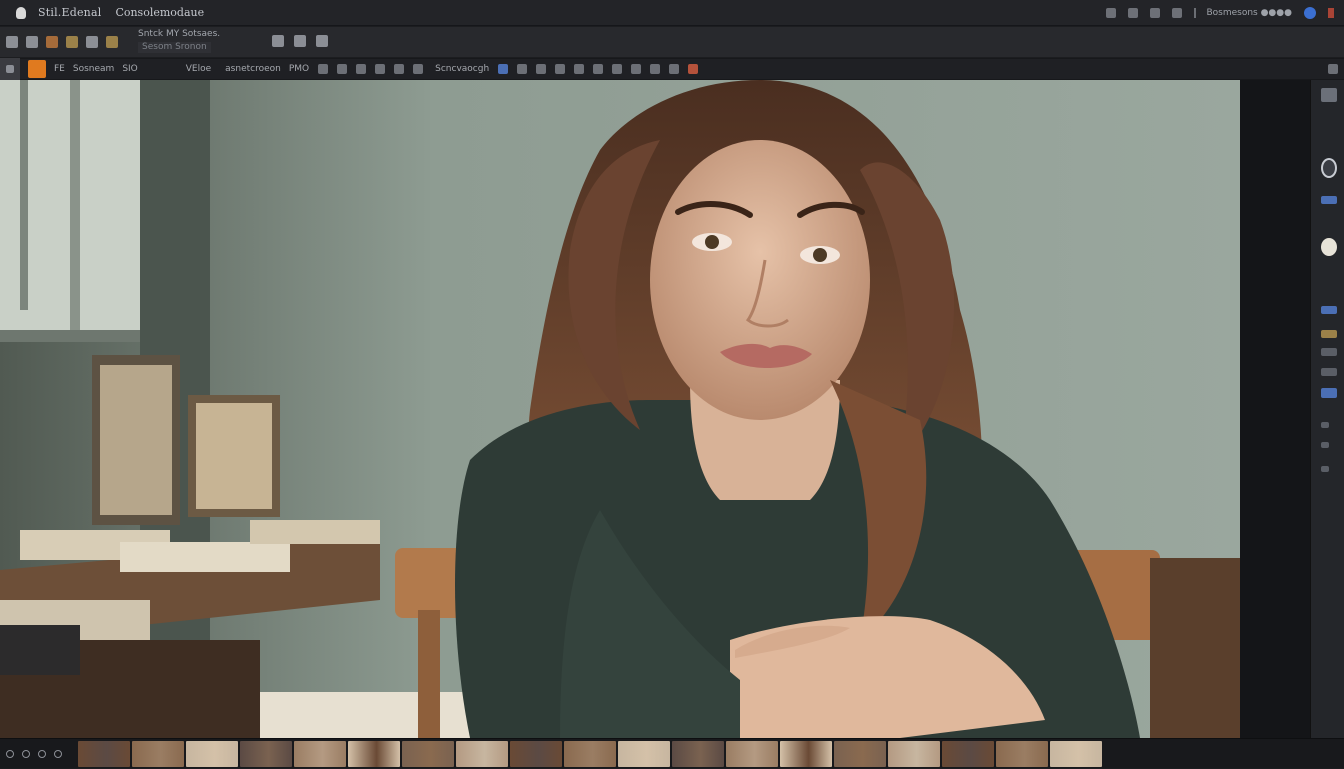 The width and height of the screenshot is (1344, 769). What do you see at coordinates (1177, 12) in the screenshot?
I see `share-icon` at bounding box center [1177, 12].